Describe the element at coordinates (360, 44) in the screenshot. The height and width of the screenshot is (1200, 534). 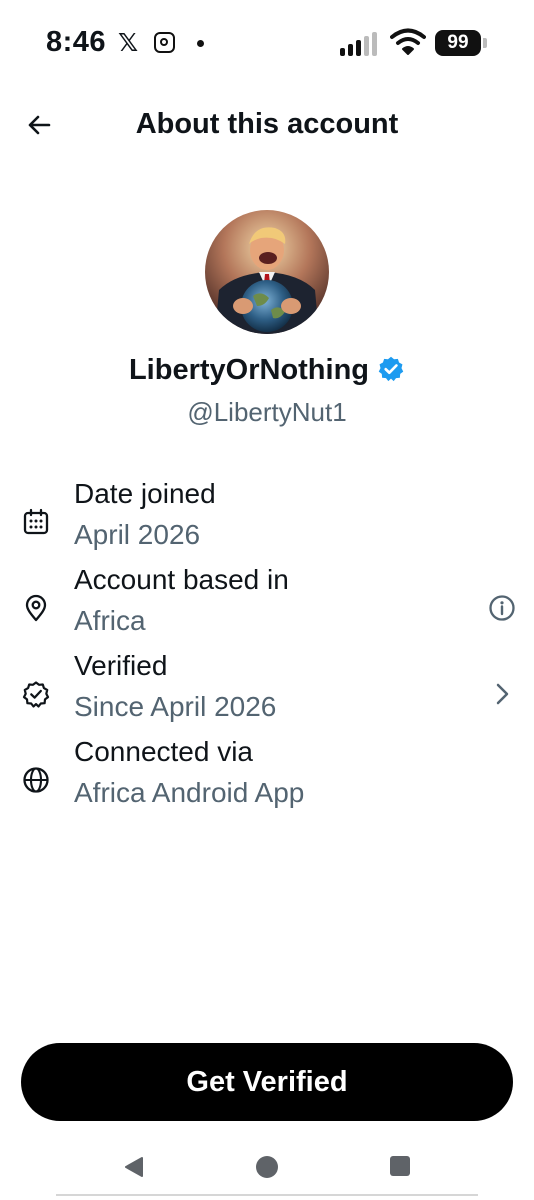
I see `signal-icon` at that location.